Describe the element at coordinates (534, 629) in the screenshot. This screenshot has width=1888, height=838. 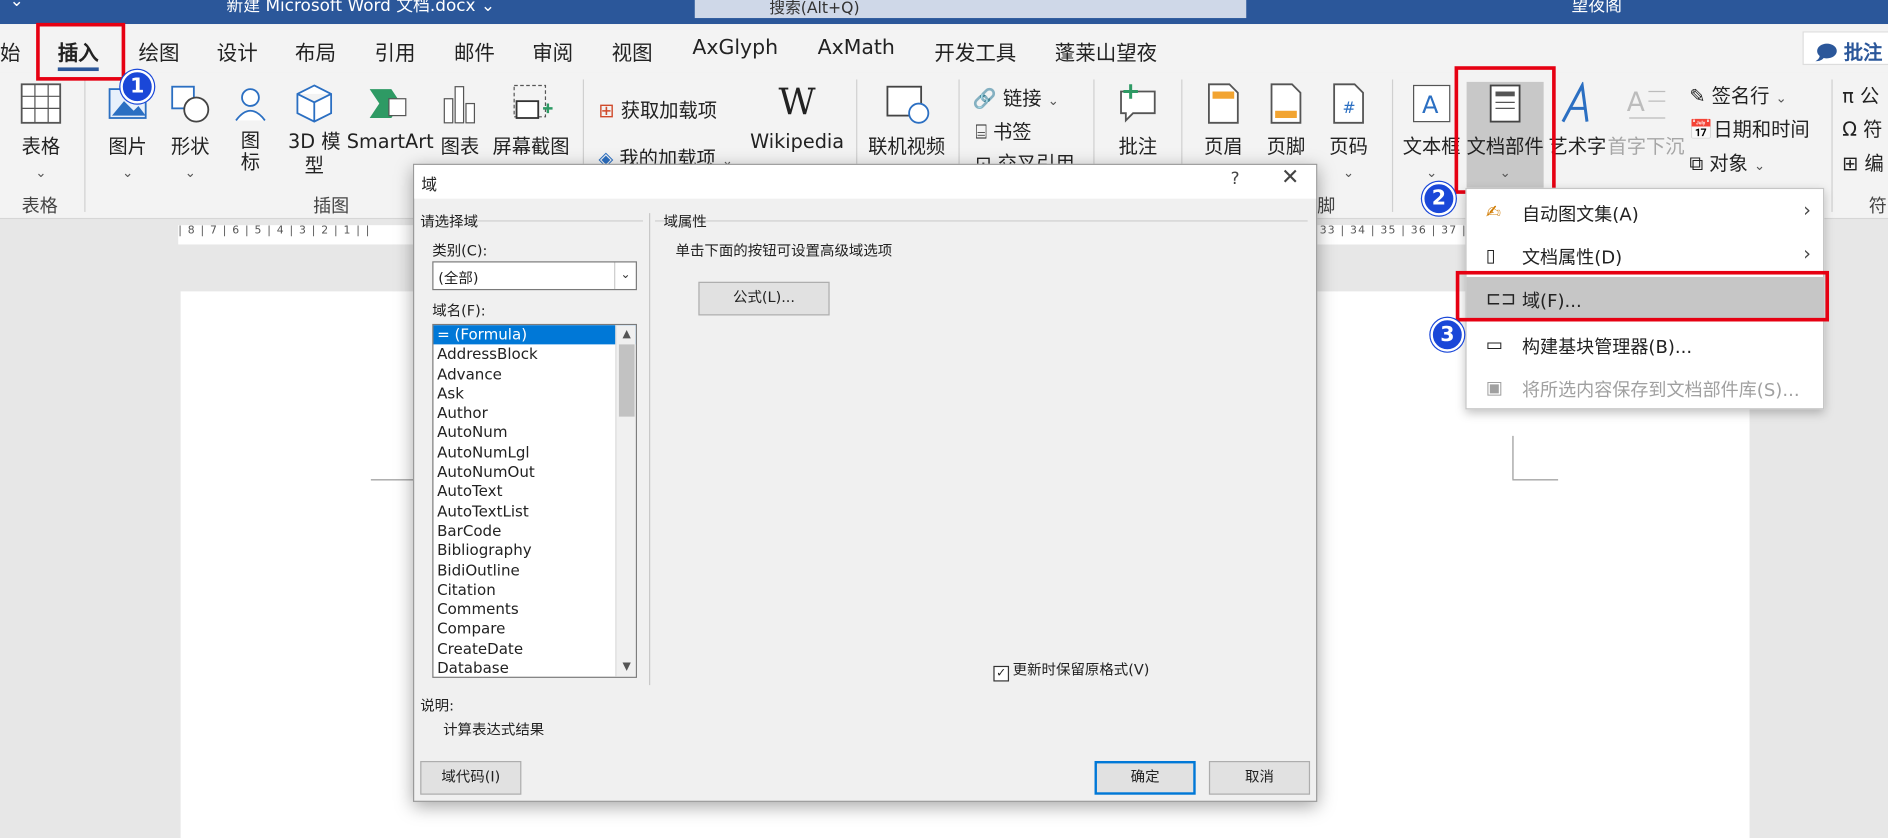
I see `list-item: Compare` at that location.